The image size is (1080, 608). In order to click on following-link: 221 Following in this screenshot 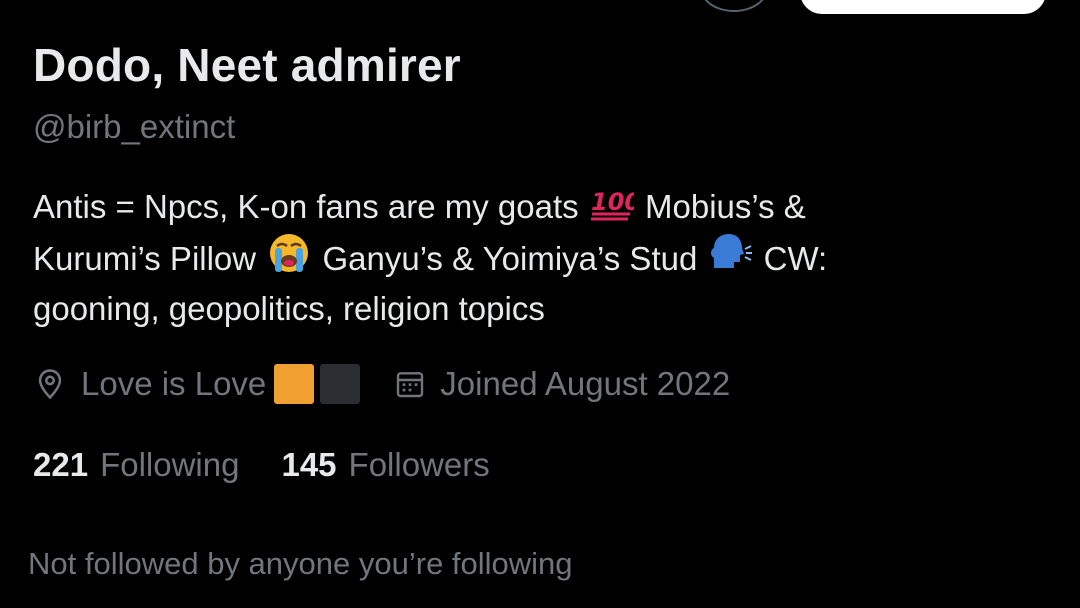, I will do `click(136, 465)`.